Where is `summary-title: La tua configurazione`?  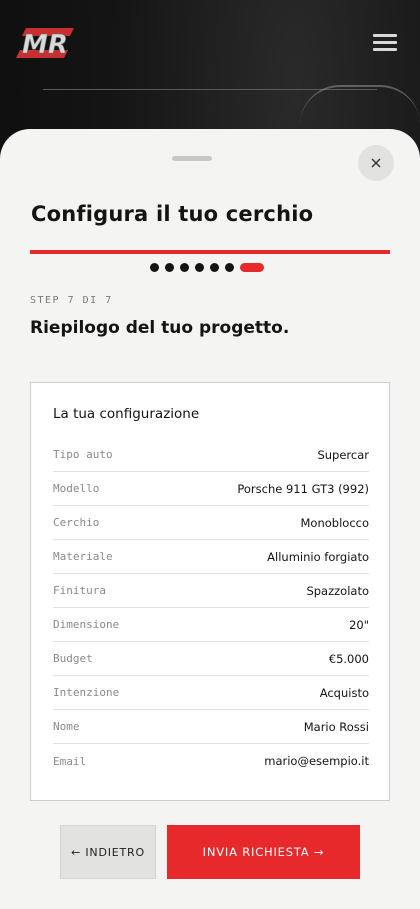
summary-title: La tua configurazione is located at coordinates (126, 414).